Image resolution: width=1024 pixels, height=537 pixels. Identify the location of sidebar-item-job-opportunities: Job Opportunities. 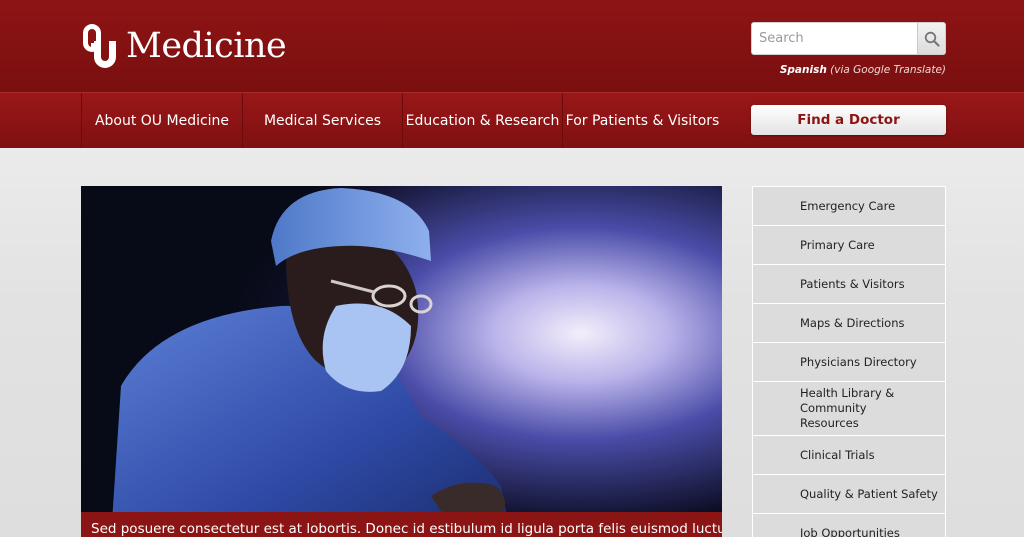
(849, 525).